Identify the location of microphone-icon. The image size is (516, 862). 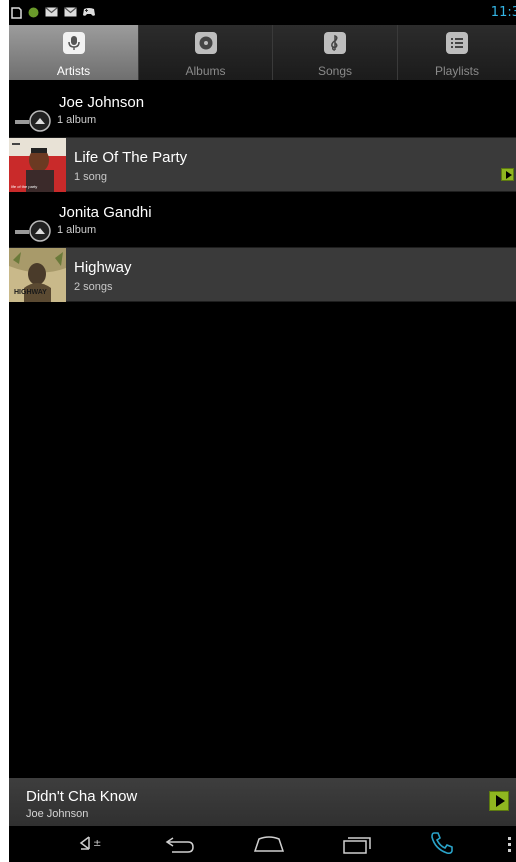
(73, 43).